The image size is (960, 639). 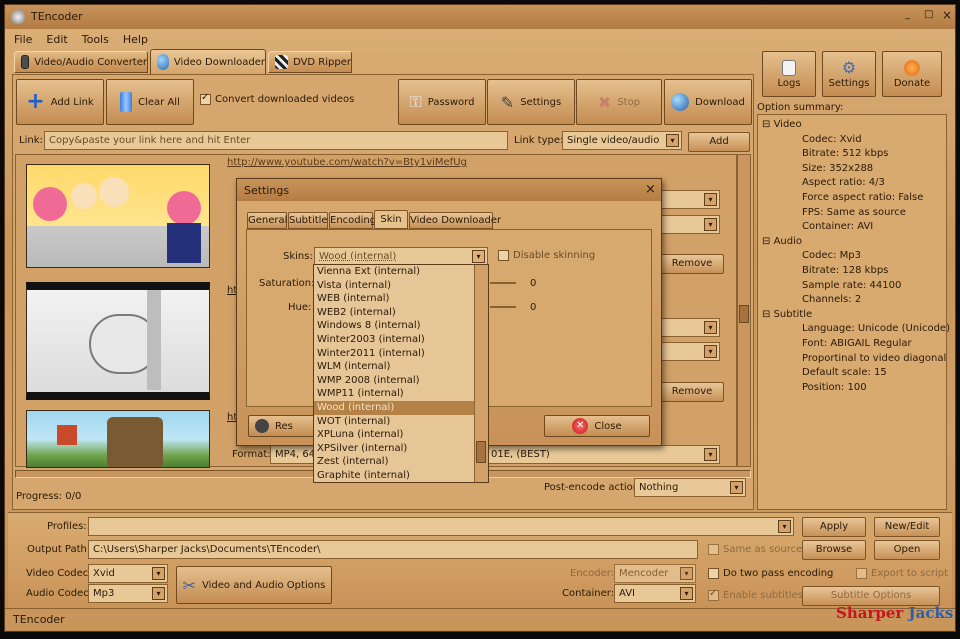 What do you see at coordinates (713, 573) in the screenshot?
I see `two-pass-checkbox` at bounding box center [713, 573].